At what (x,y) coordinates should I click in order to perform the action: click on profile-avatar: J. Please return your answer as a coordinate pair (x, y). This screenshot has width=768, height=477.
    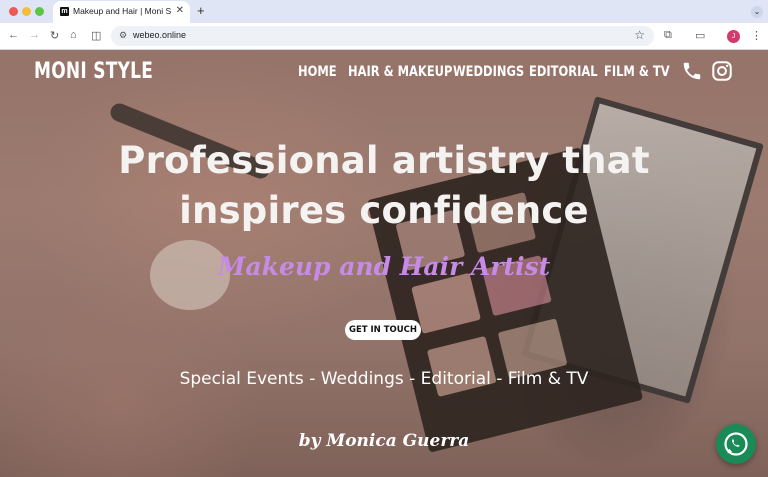
    Looking at the image, I should click on (733, 36).